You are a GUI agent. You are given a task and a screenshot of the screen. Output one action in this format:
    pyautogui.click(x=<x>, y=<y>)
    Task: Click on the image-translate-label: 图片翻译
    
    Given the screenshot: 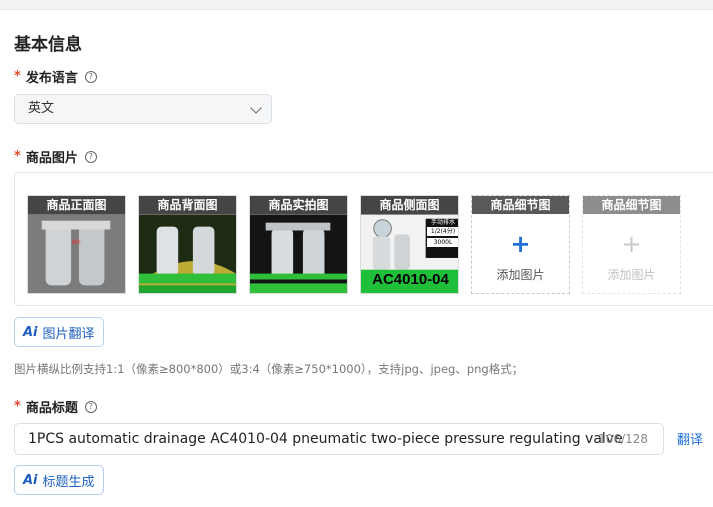 What is the action you would take?
    pyautogui.click(x=68, y=334)
    